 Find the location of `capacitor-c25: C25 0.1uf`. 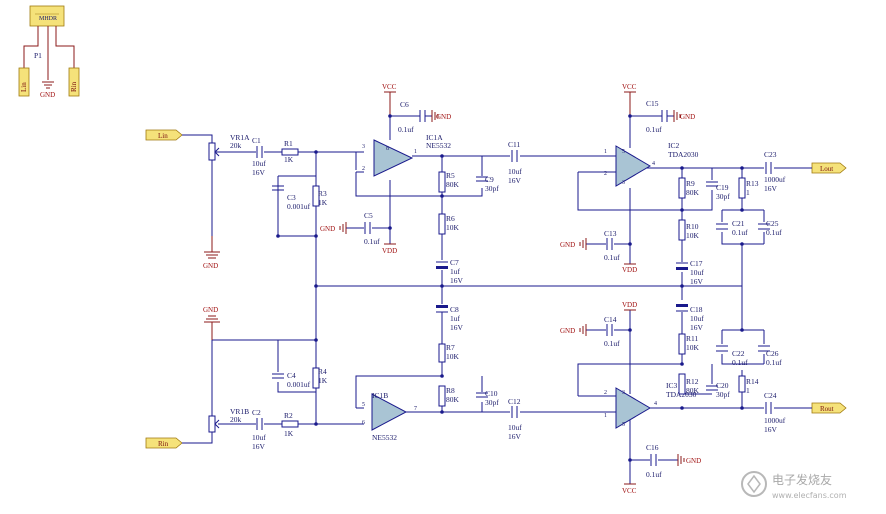

capacitor-c25: C25 0.1uf is located at coordinates (770, 228).